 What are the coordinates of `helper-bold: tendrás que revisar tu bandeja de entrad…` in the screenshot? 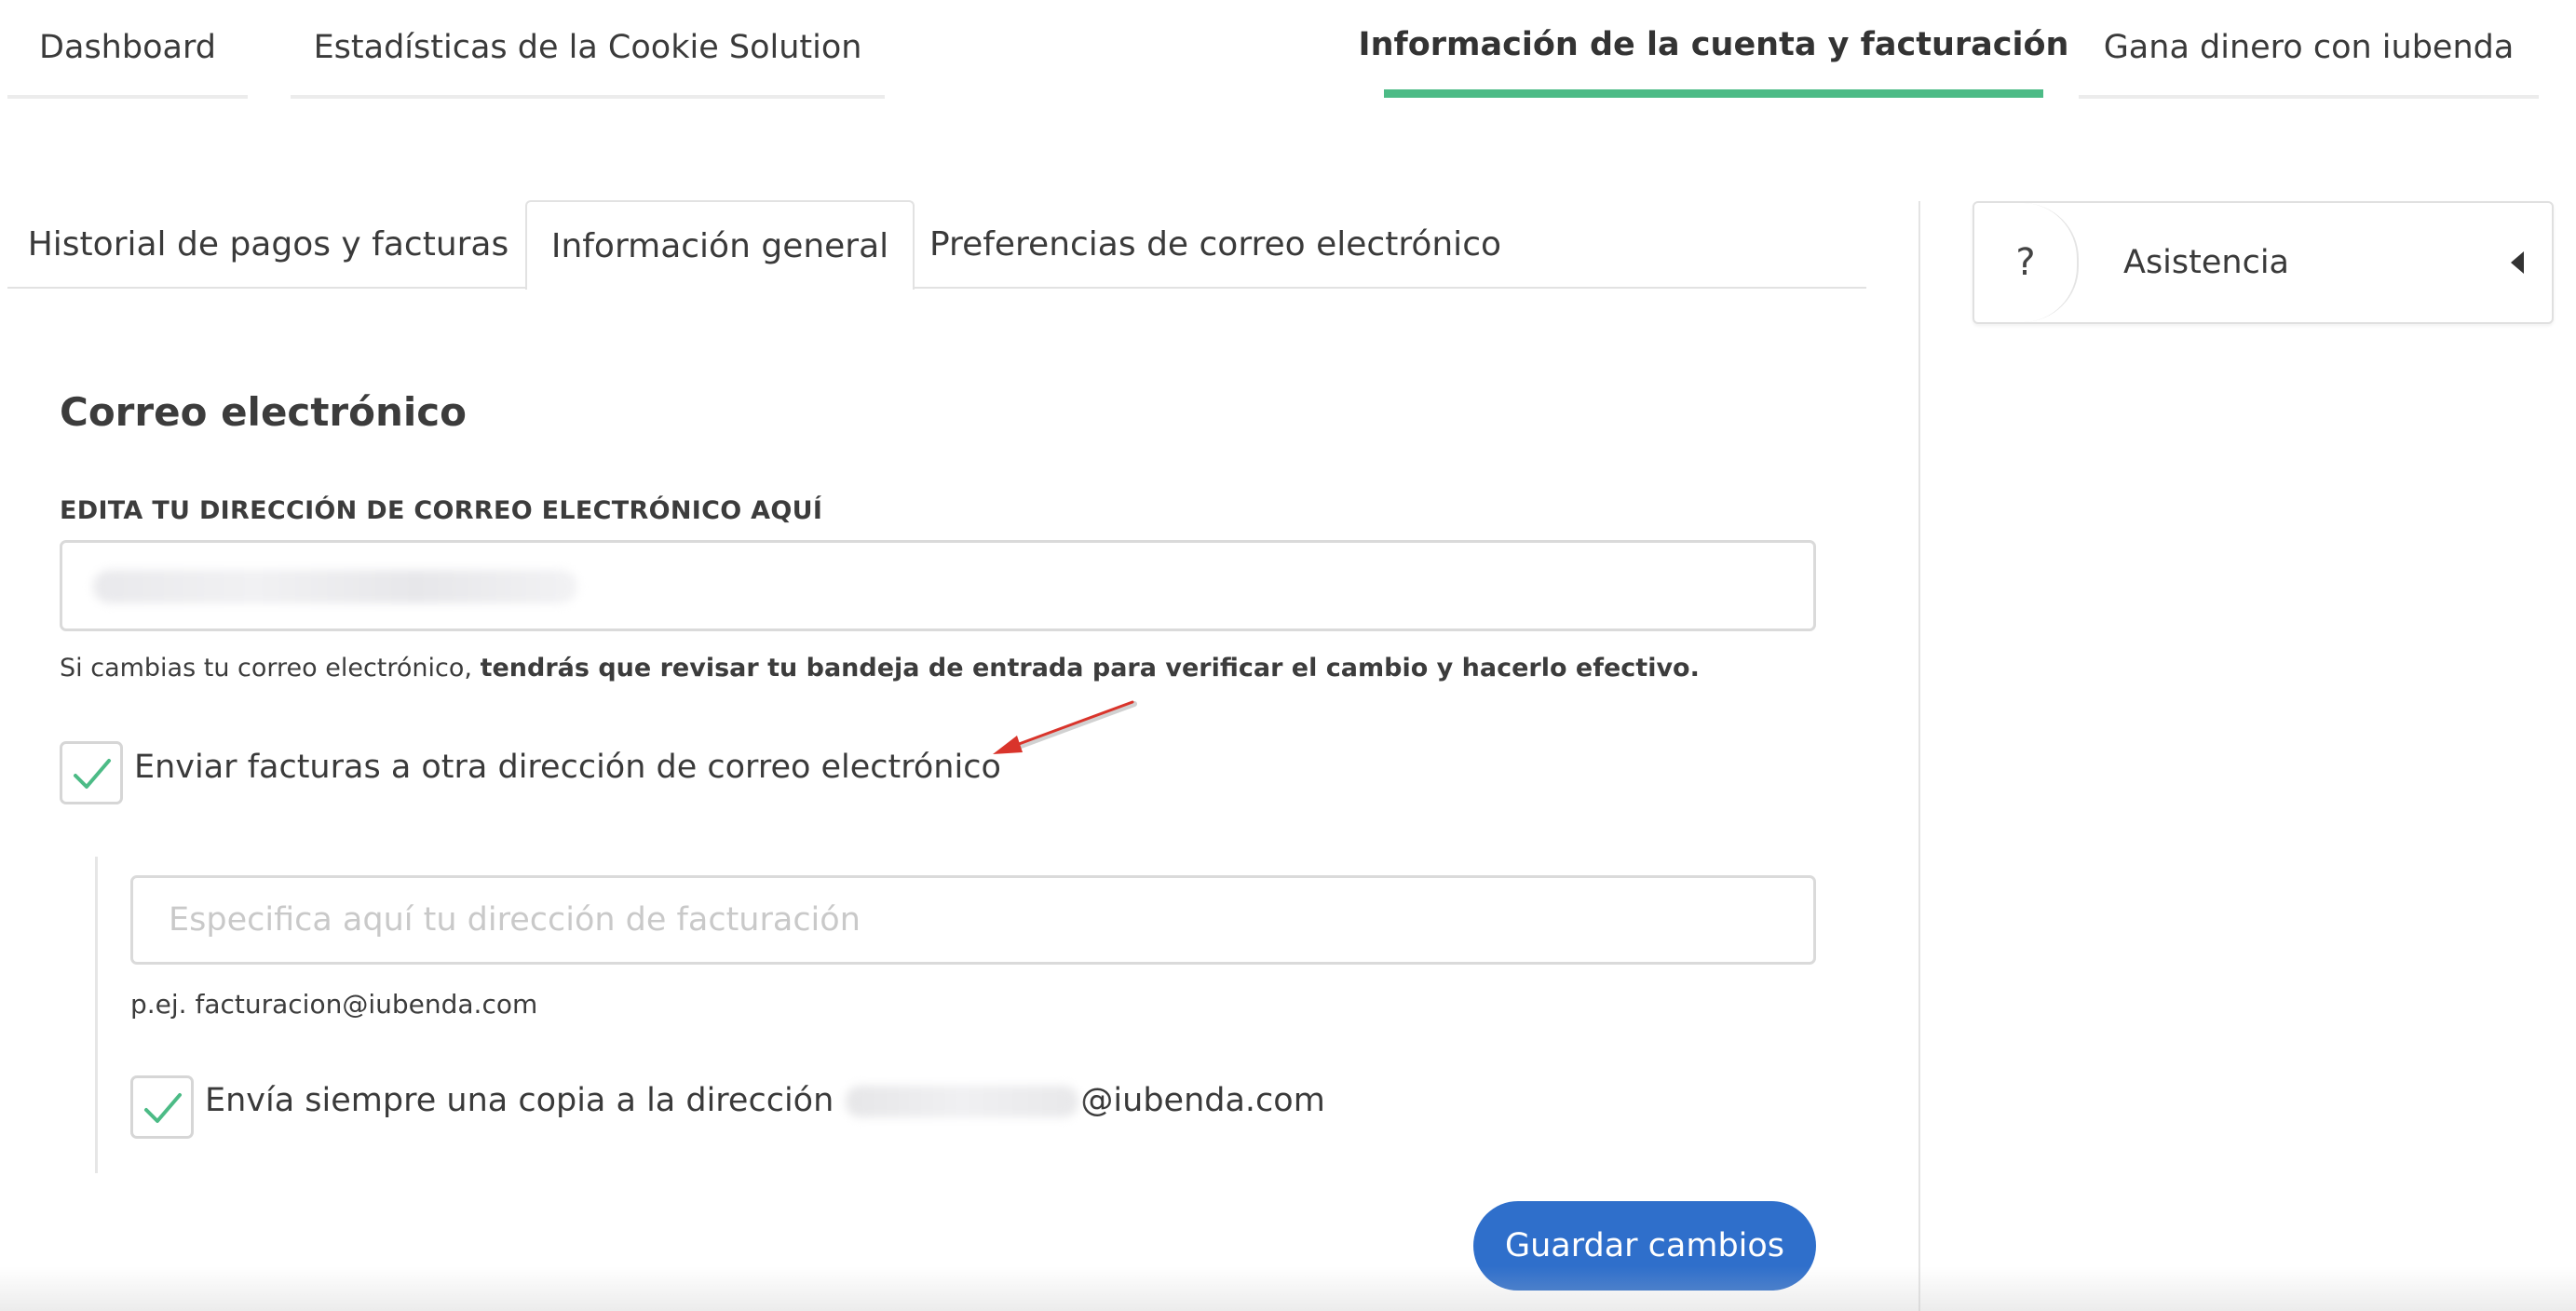 It's located at (1090, 668).